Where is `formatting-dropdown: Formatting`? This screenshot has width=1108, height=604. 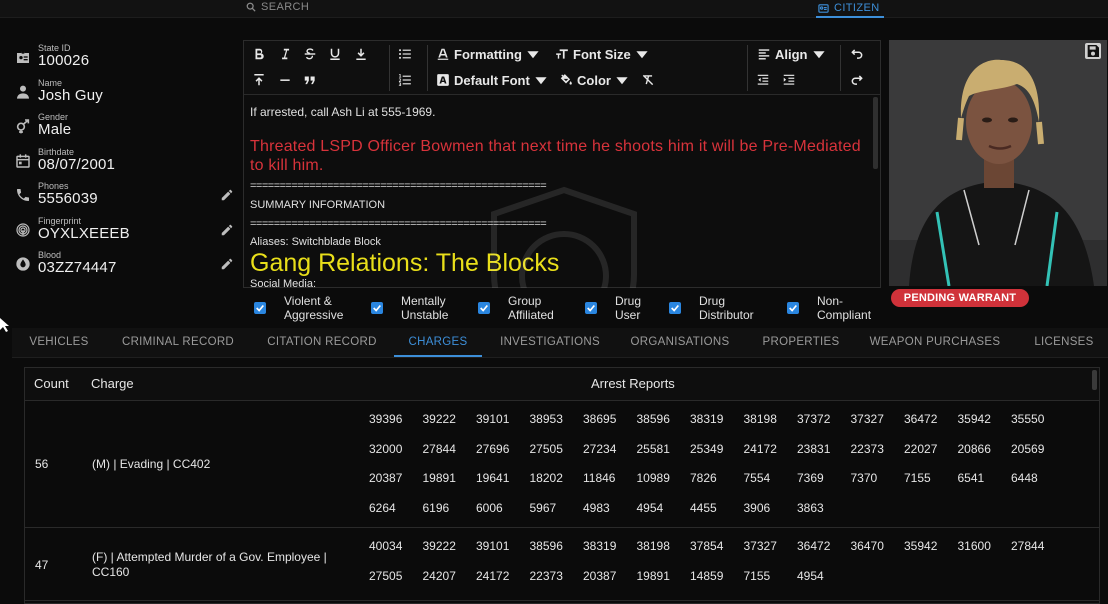
formatting-dropdown: Formatting is located at coordinates (488, 54).